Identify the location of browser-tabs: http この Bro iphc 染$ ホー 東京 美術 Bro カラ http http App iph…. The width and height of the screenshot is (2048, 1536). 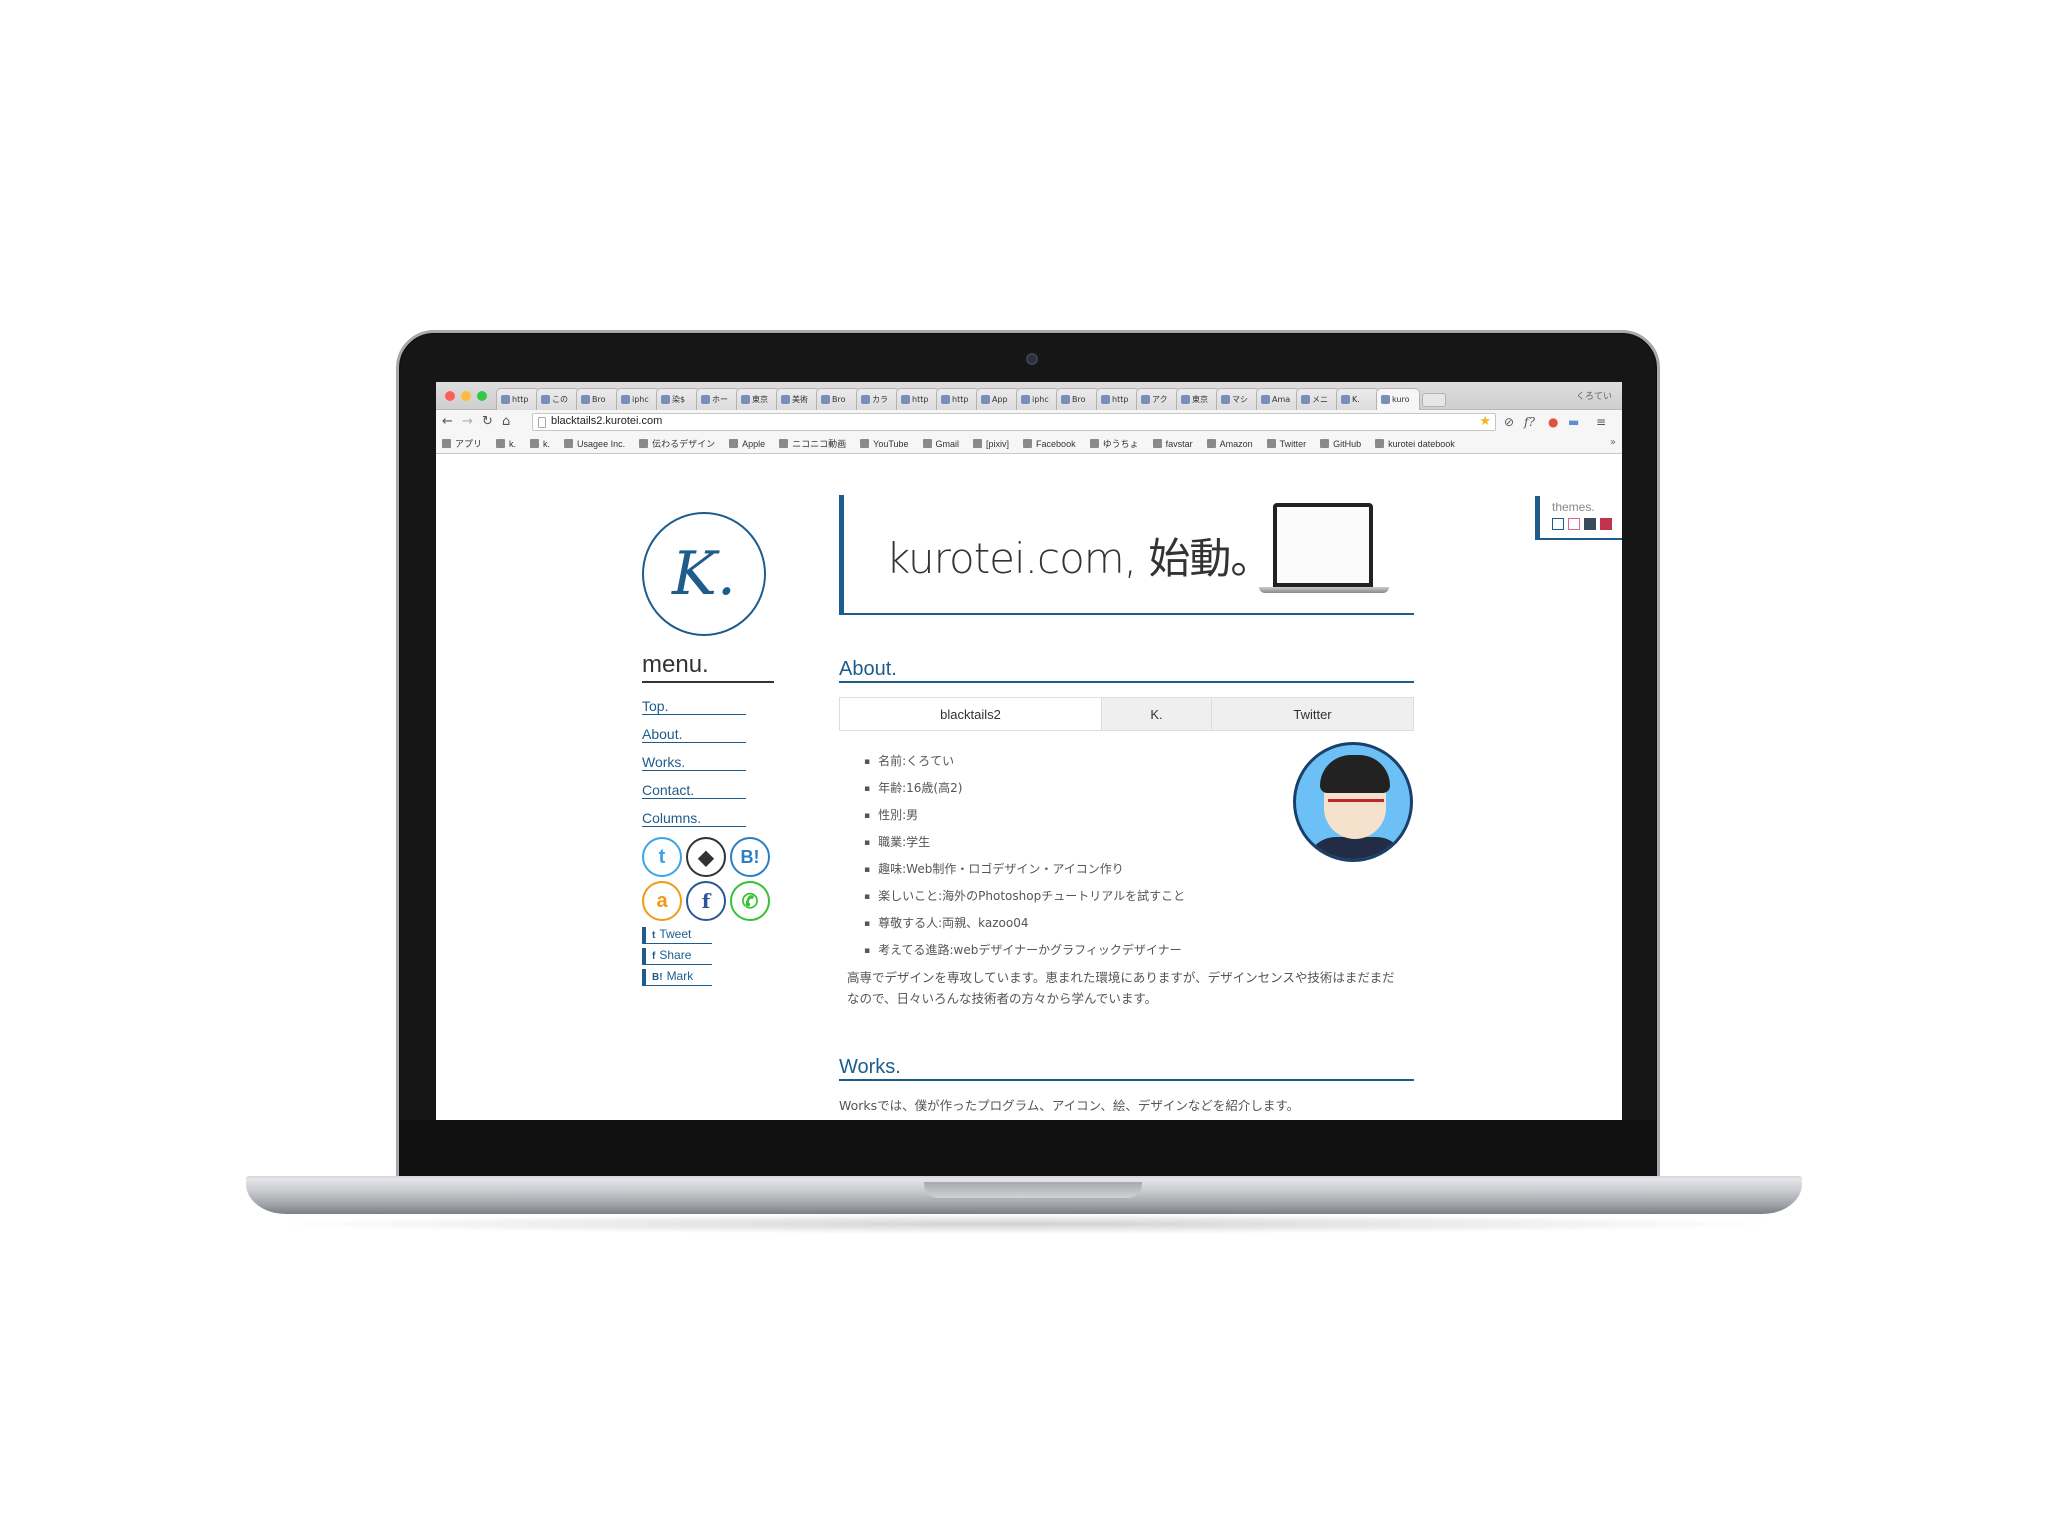
(971, 399).